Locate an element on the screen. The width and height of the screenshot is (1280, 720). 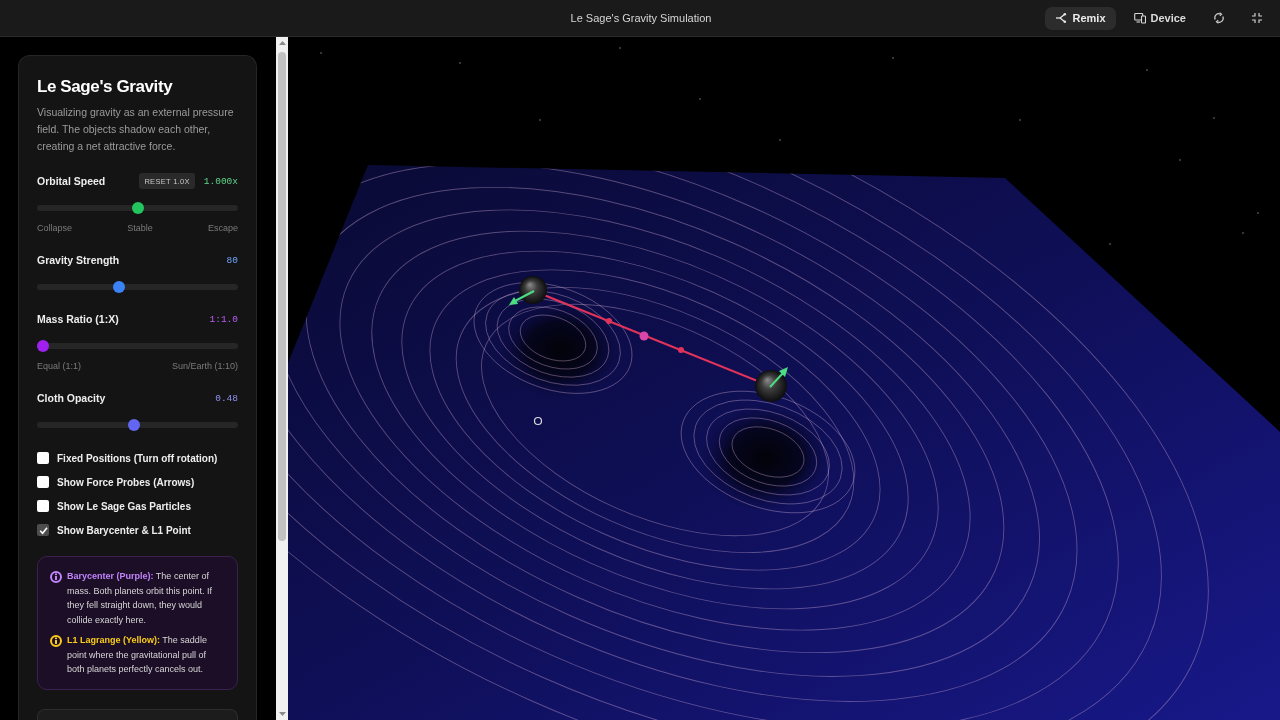
devices-icon is located at coordinates (1139, 18).